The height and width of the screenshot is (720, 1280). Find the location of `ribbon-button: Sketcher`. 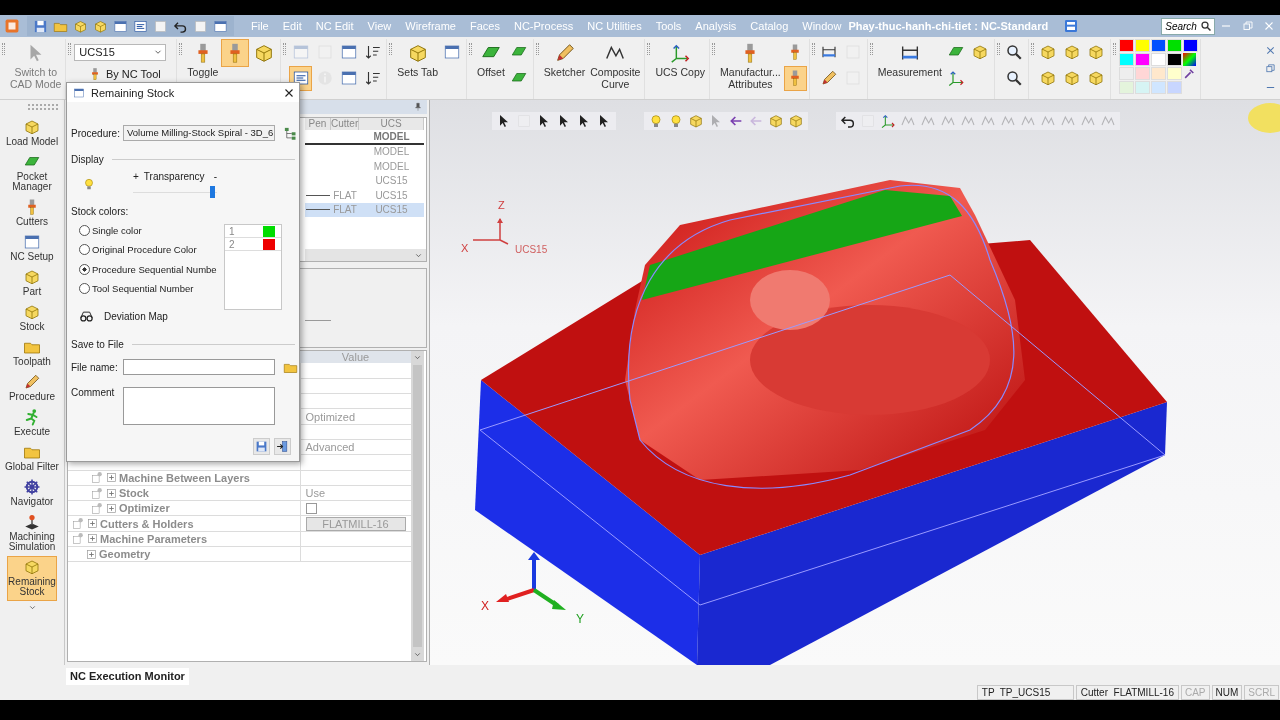

ribbon-button: Sketcher is located at coordinates (564, 60).